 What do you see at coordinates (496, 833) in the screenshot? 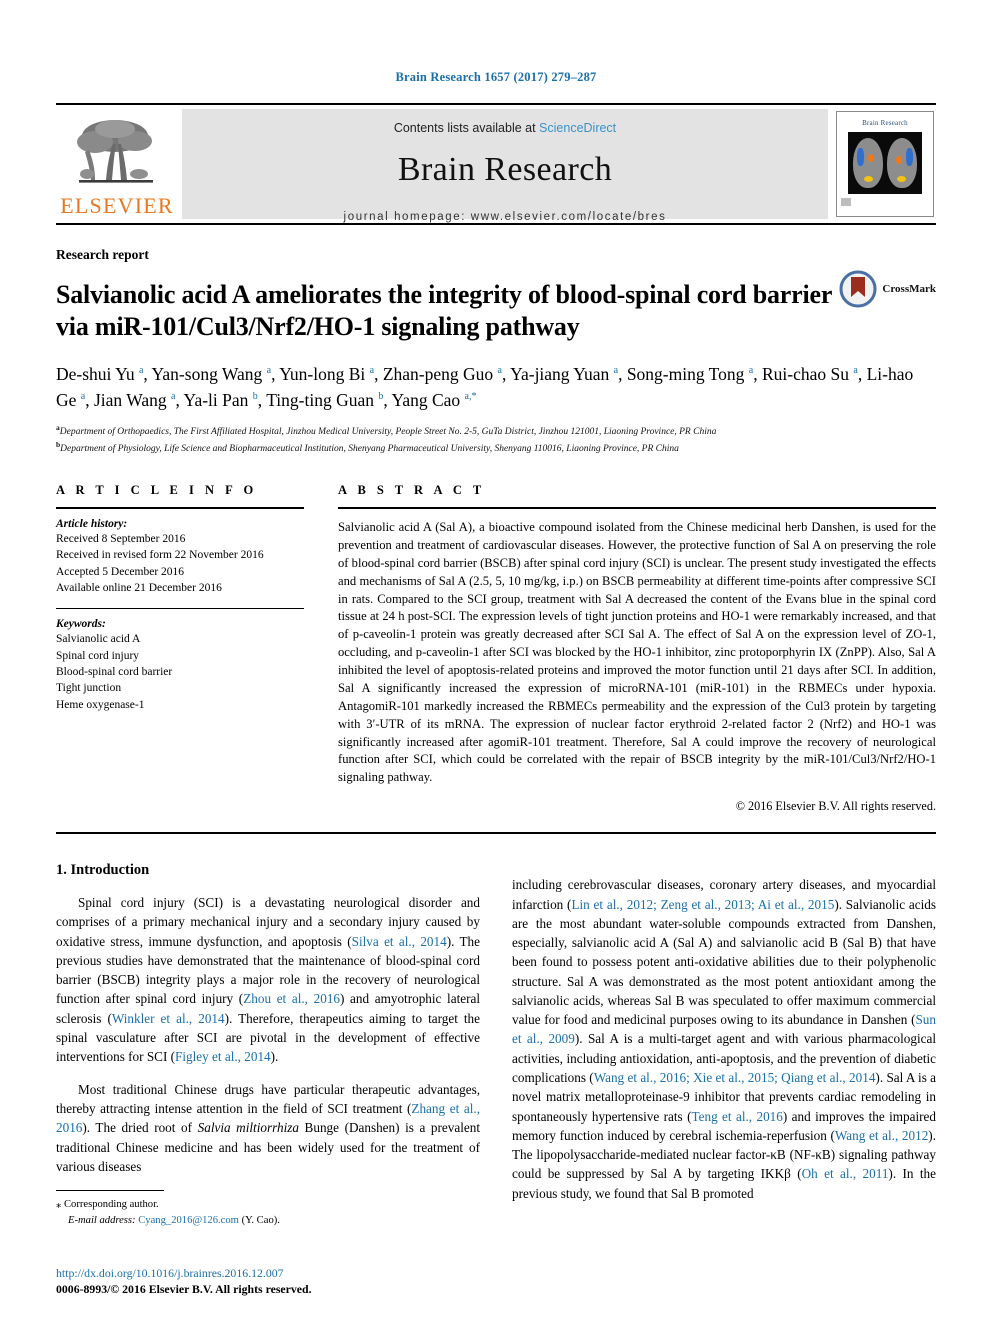
I see `abstract-rule-bottom` at bounding box center [496, 833].